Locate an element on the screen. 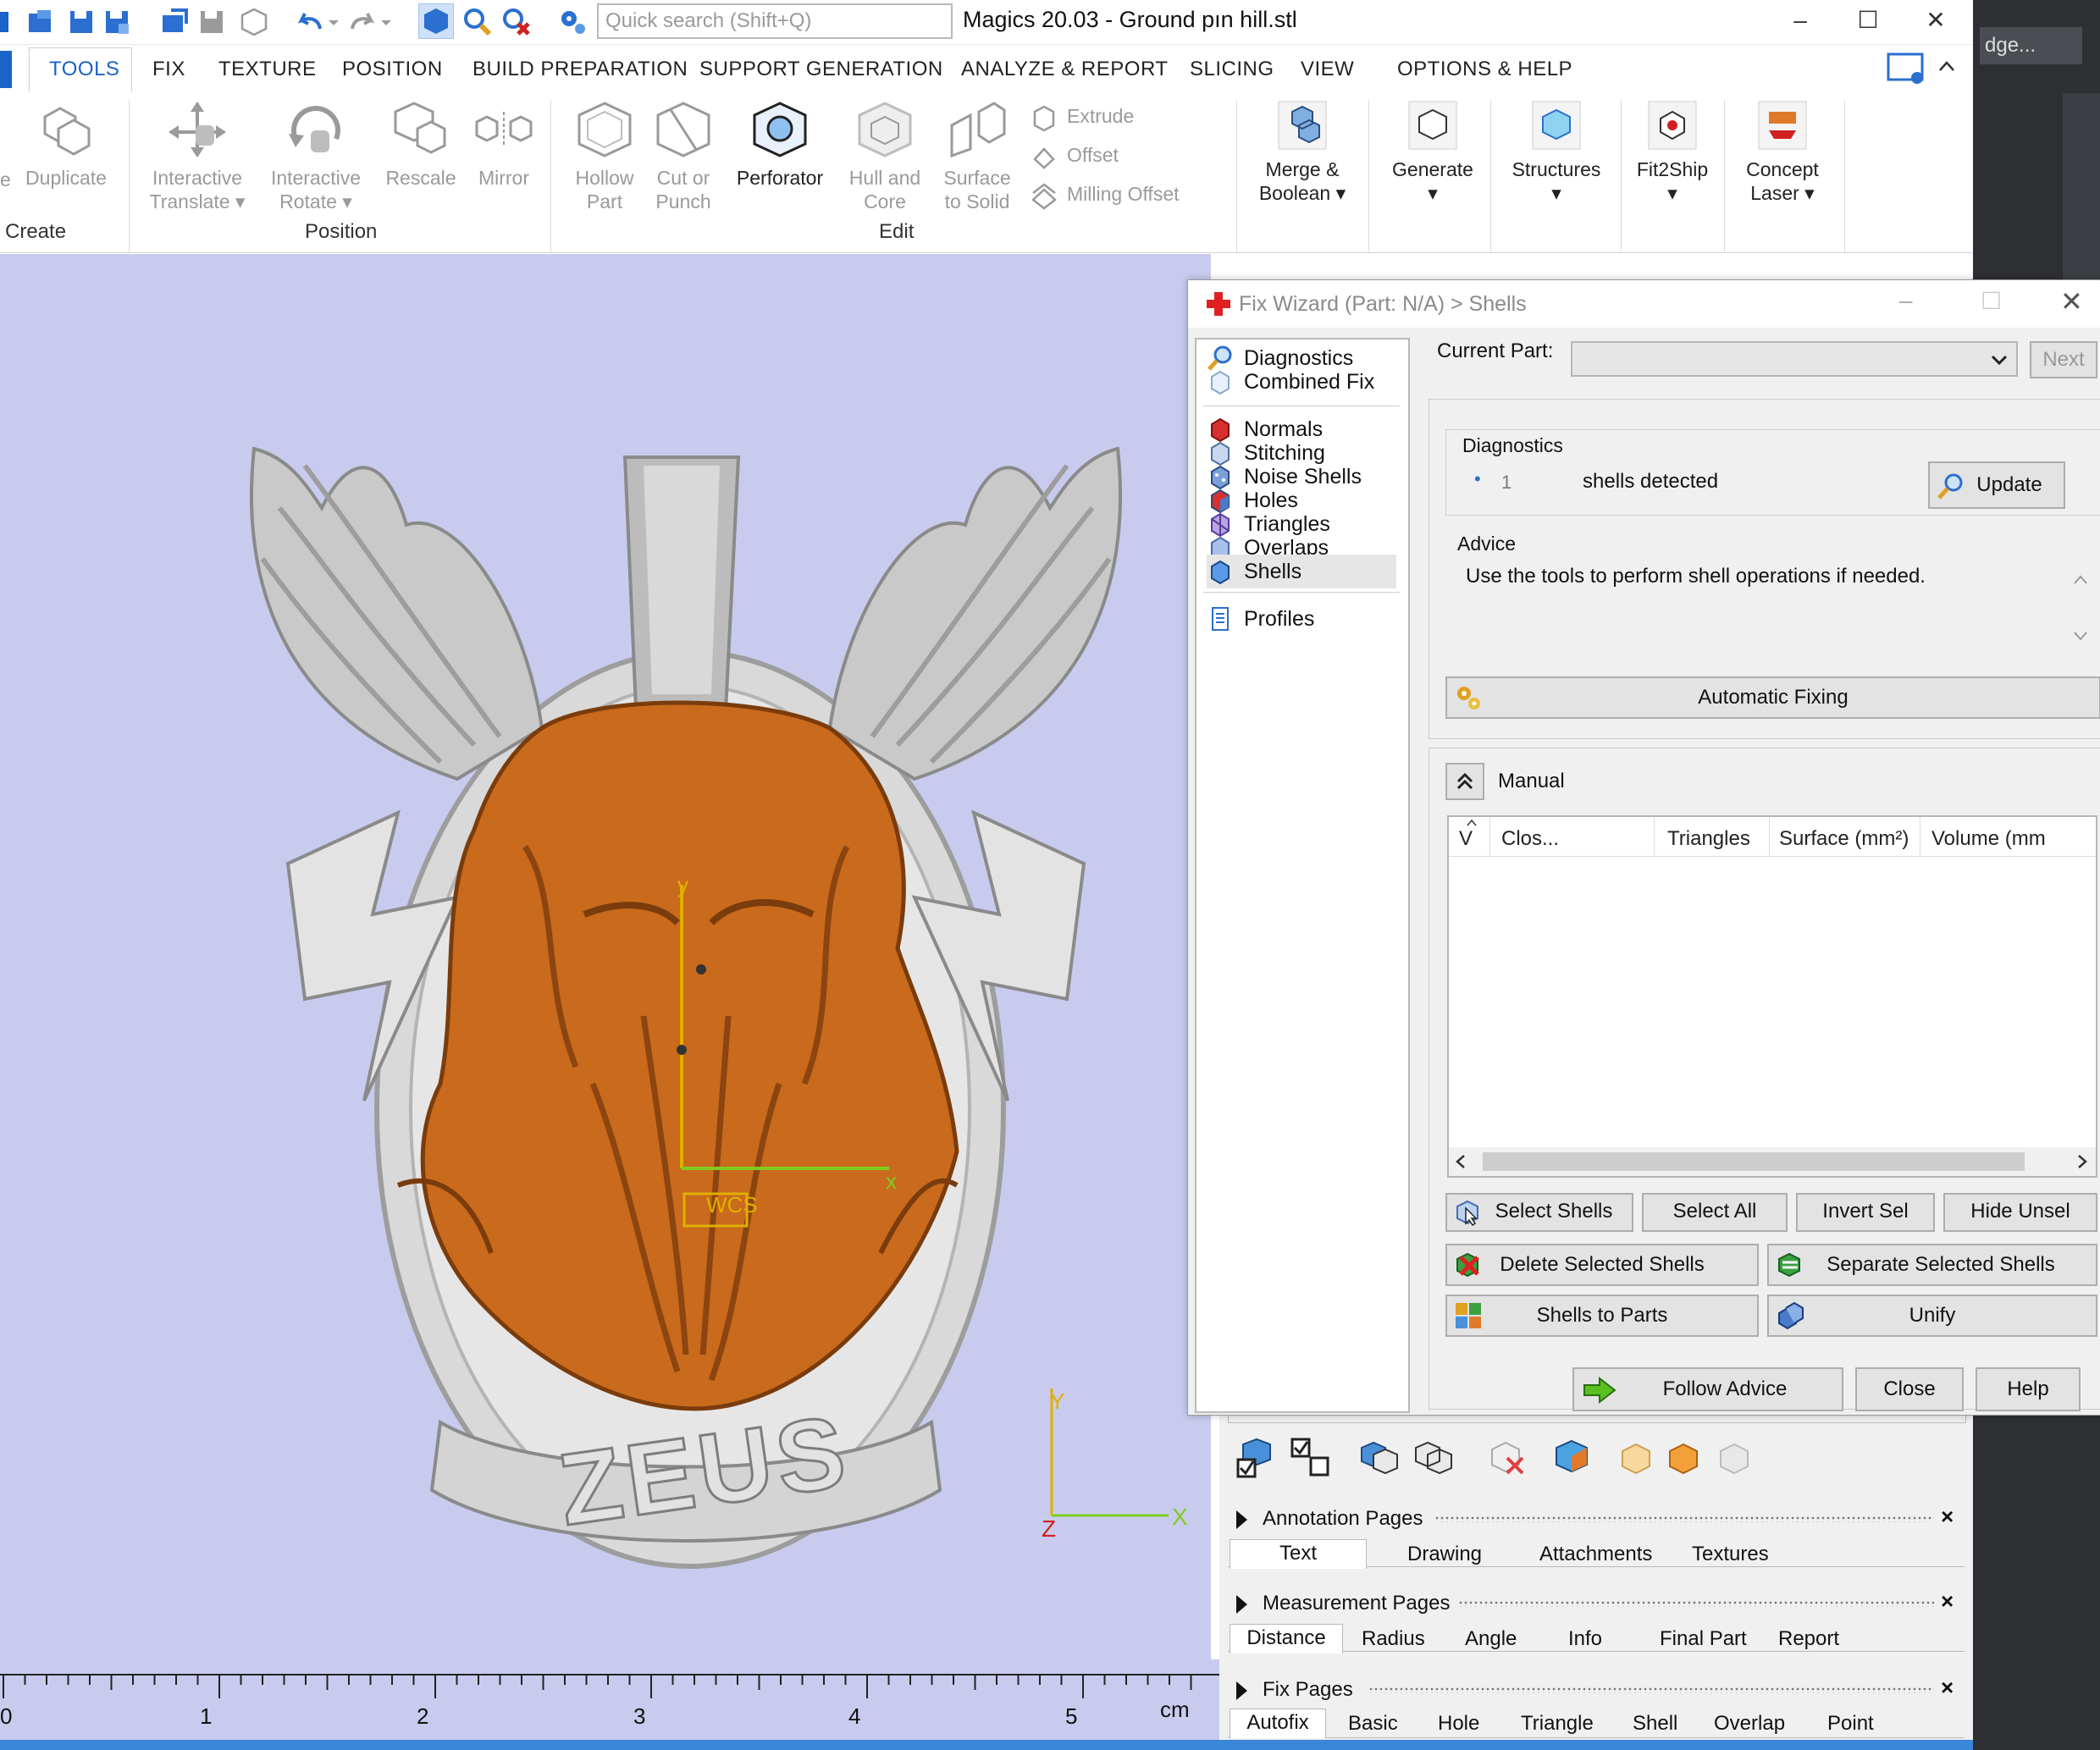  help-button: Help is located at coordinates (2028, 1389).